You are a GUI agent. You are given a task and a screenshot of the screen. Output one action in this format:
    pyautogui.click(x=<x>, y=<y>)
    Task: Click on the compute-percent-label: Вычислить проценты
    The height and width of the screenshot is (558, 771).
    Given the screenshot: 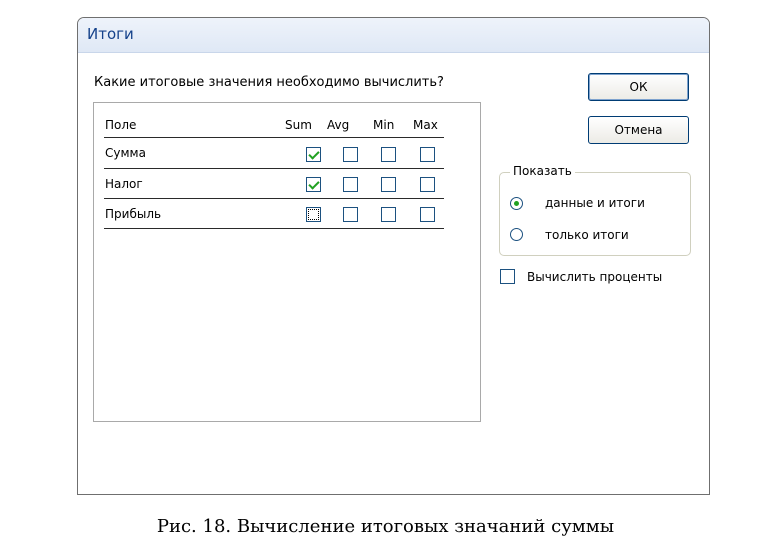 What is the action you would take?
    pyautogui.click(x=594, y=277)
    